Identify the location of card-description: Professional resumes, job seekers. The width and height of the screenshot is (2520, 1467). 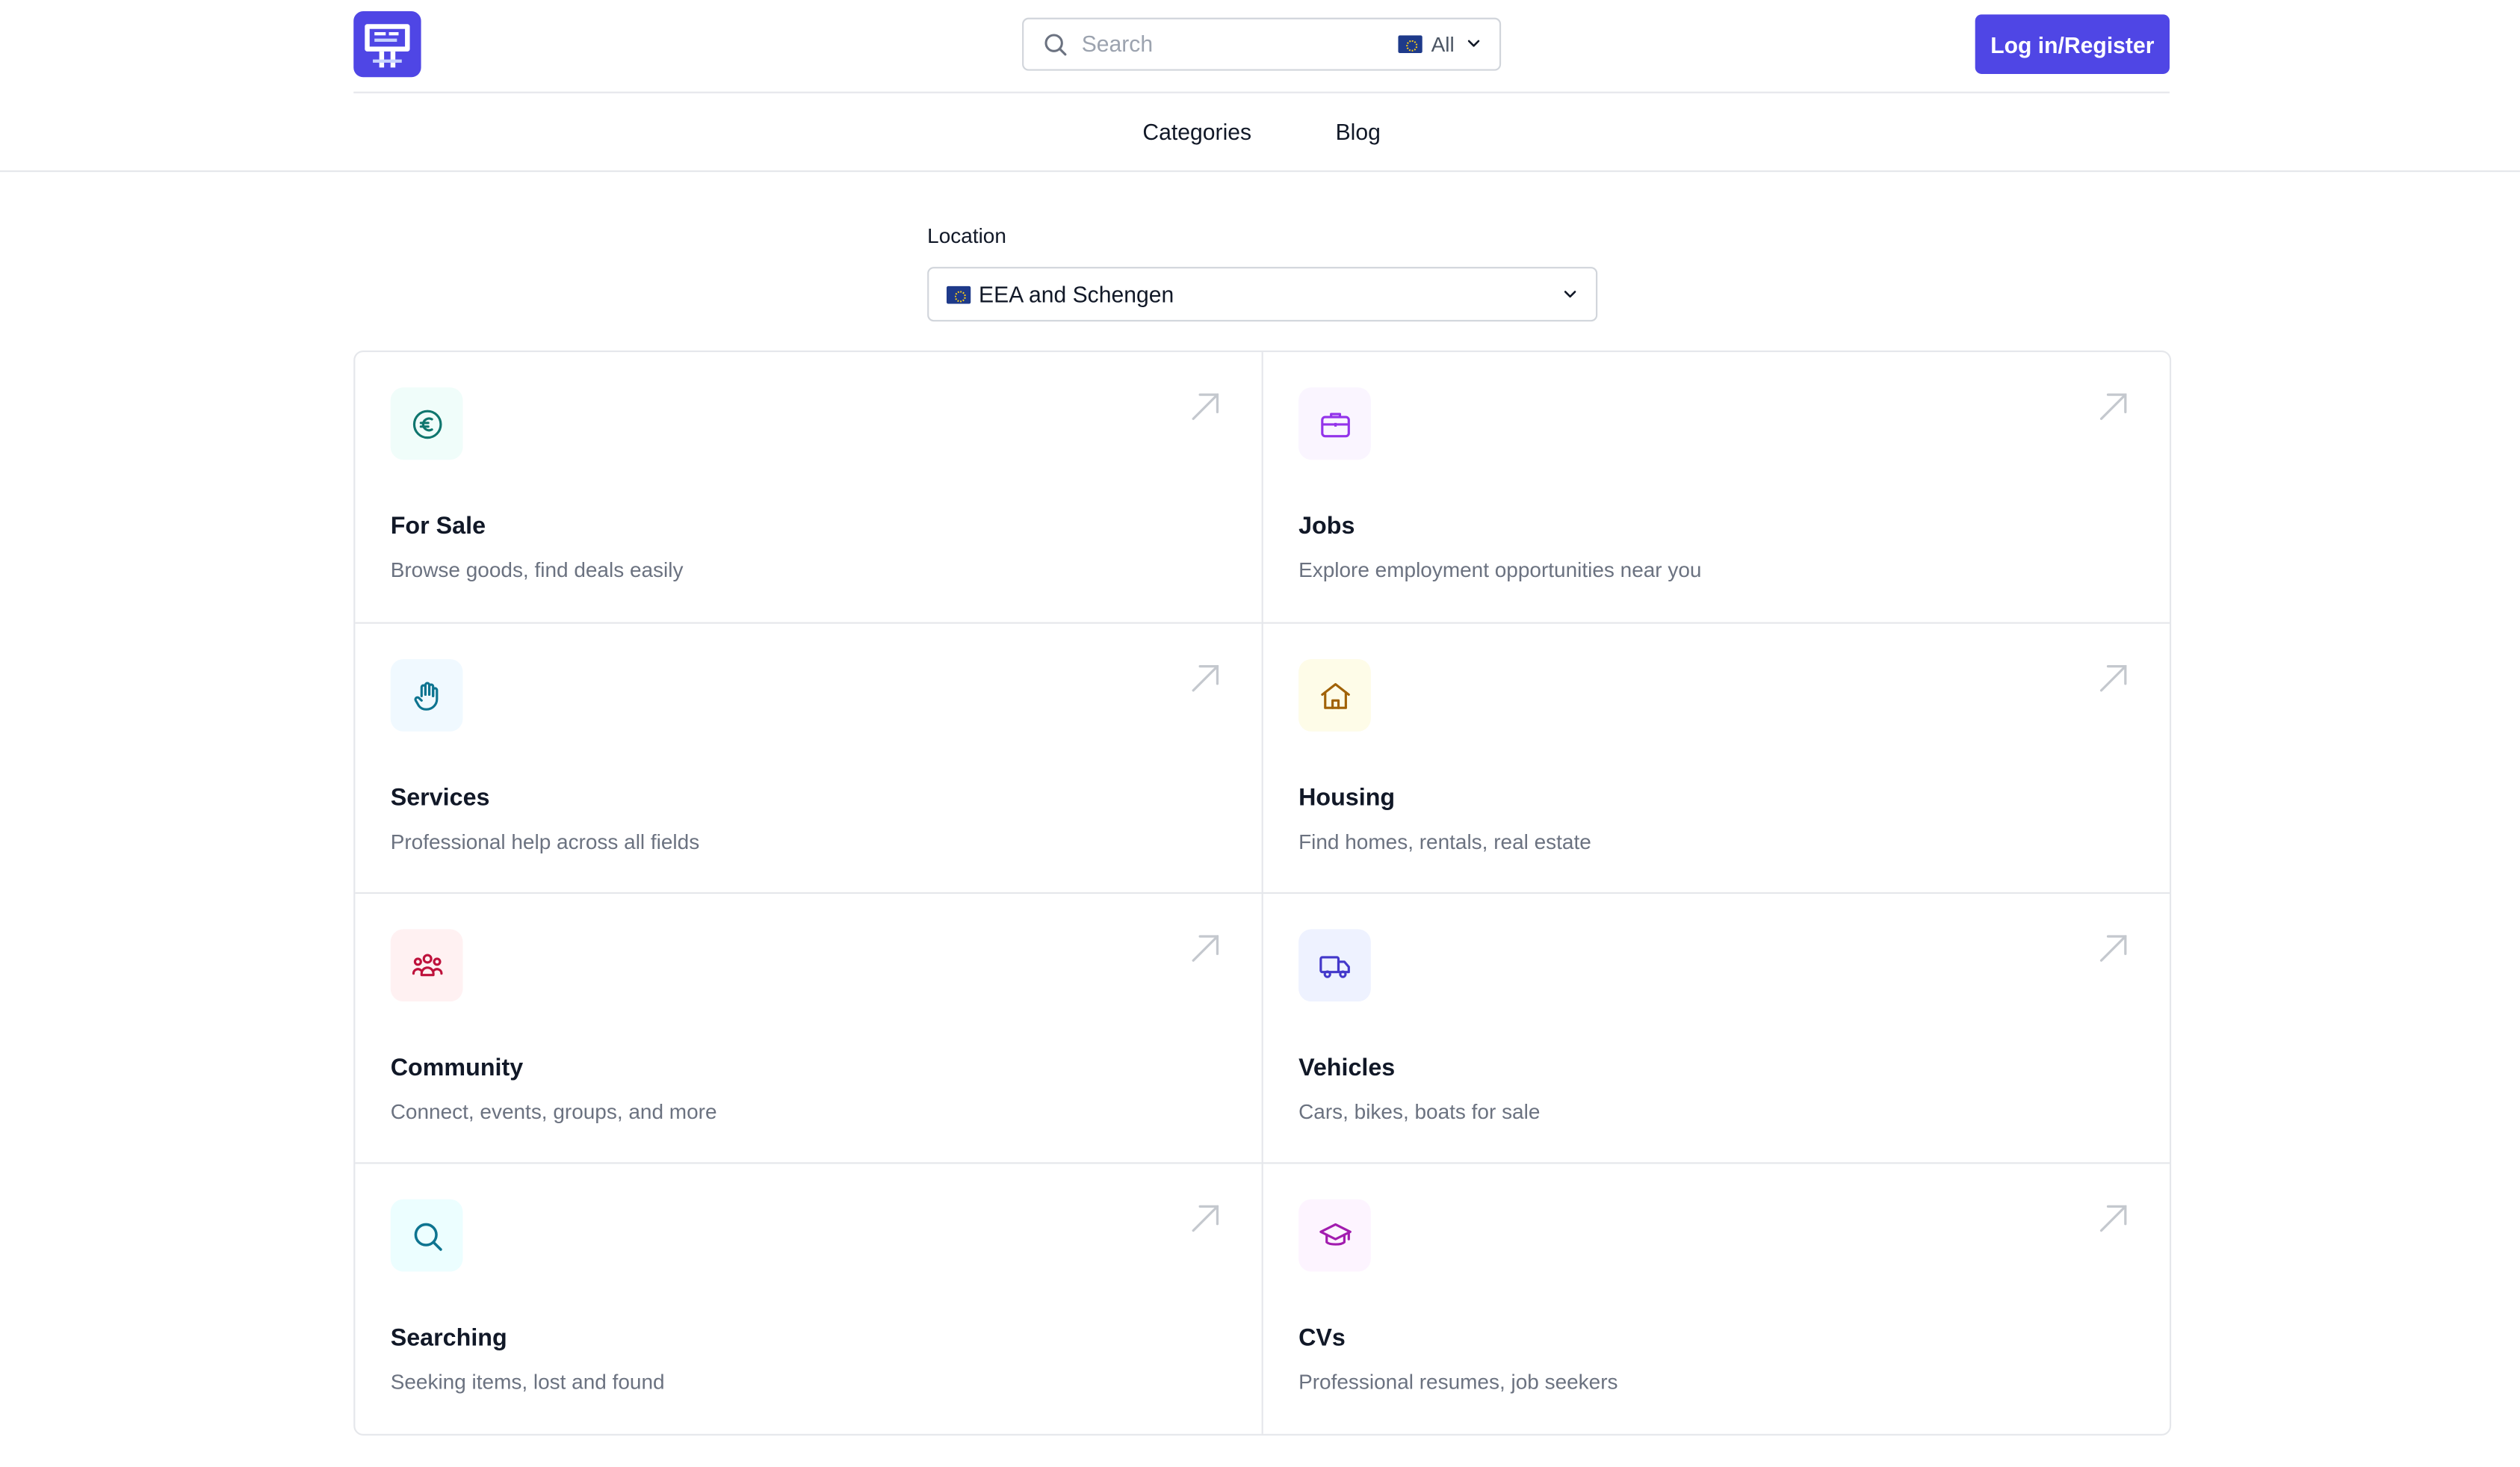
(1458, 1382).